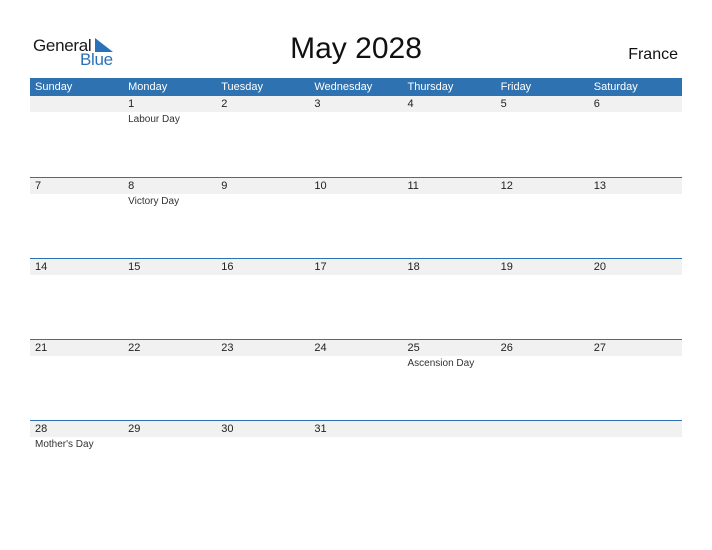 This screenshot has height=550, width=712. Describe the element at coordinates (54, 87) in the screenshot. I see `weekday-sunday: Sunday` at that location.